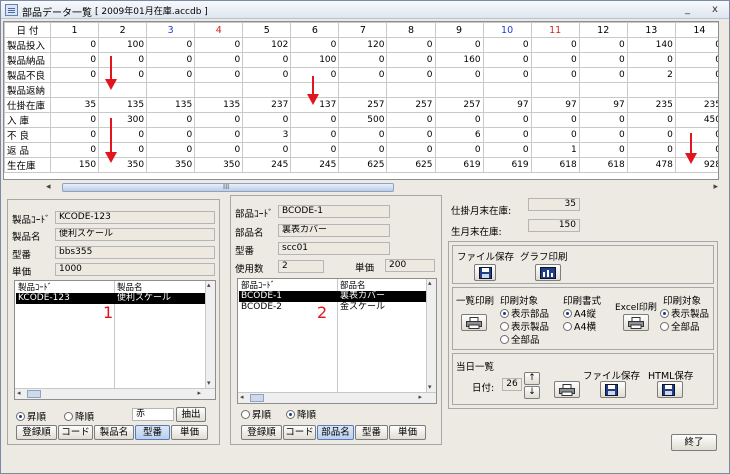  Describe the element at coordinates (532, 392) in the screenshot. I see `date-down-button: ↓` at that location.